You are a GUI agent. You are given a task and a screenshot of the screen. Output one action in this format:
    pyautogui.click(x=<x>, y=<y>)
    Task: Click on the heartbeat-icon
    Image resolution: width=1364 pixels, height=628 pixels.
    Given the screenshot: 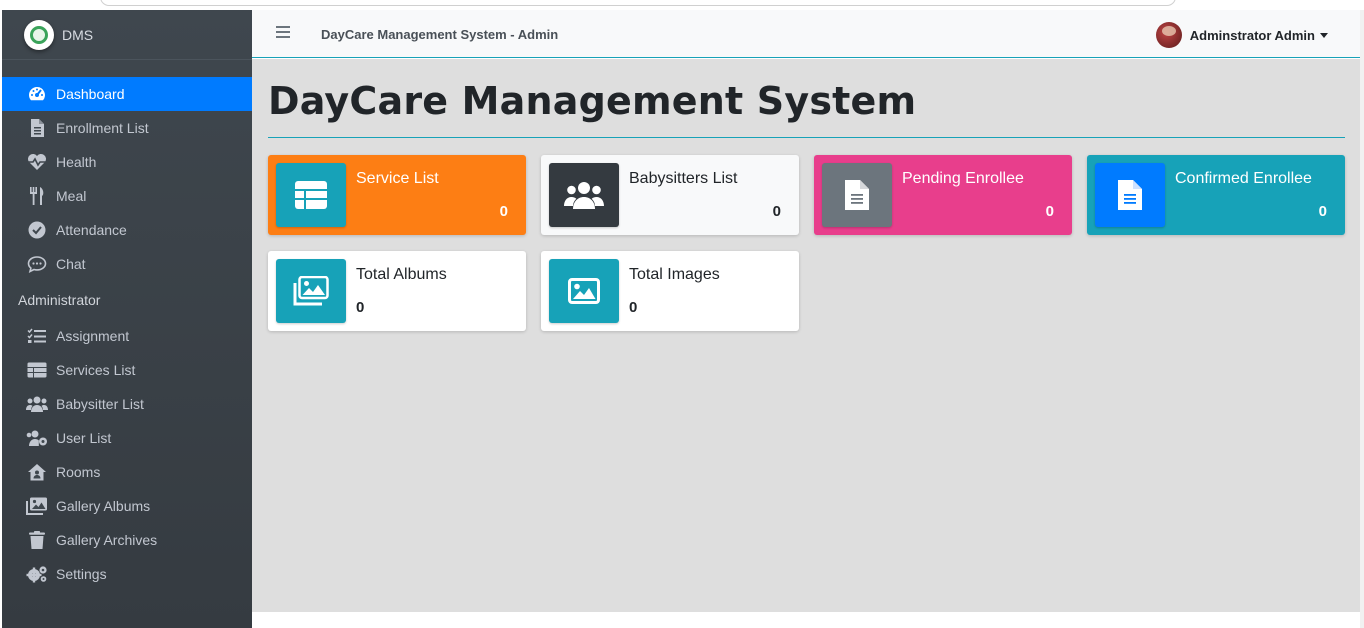 What is the action you would take?
    pyautogui.click(x=37, y=162)
    